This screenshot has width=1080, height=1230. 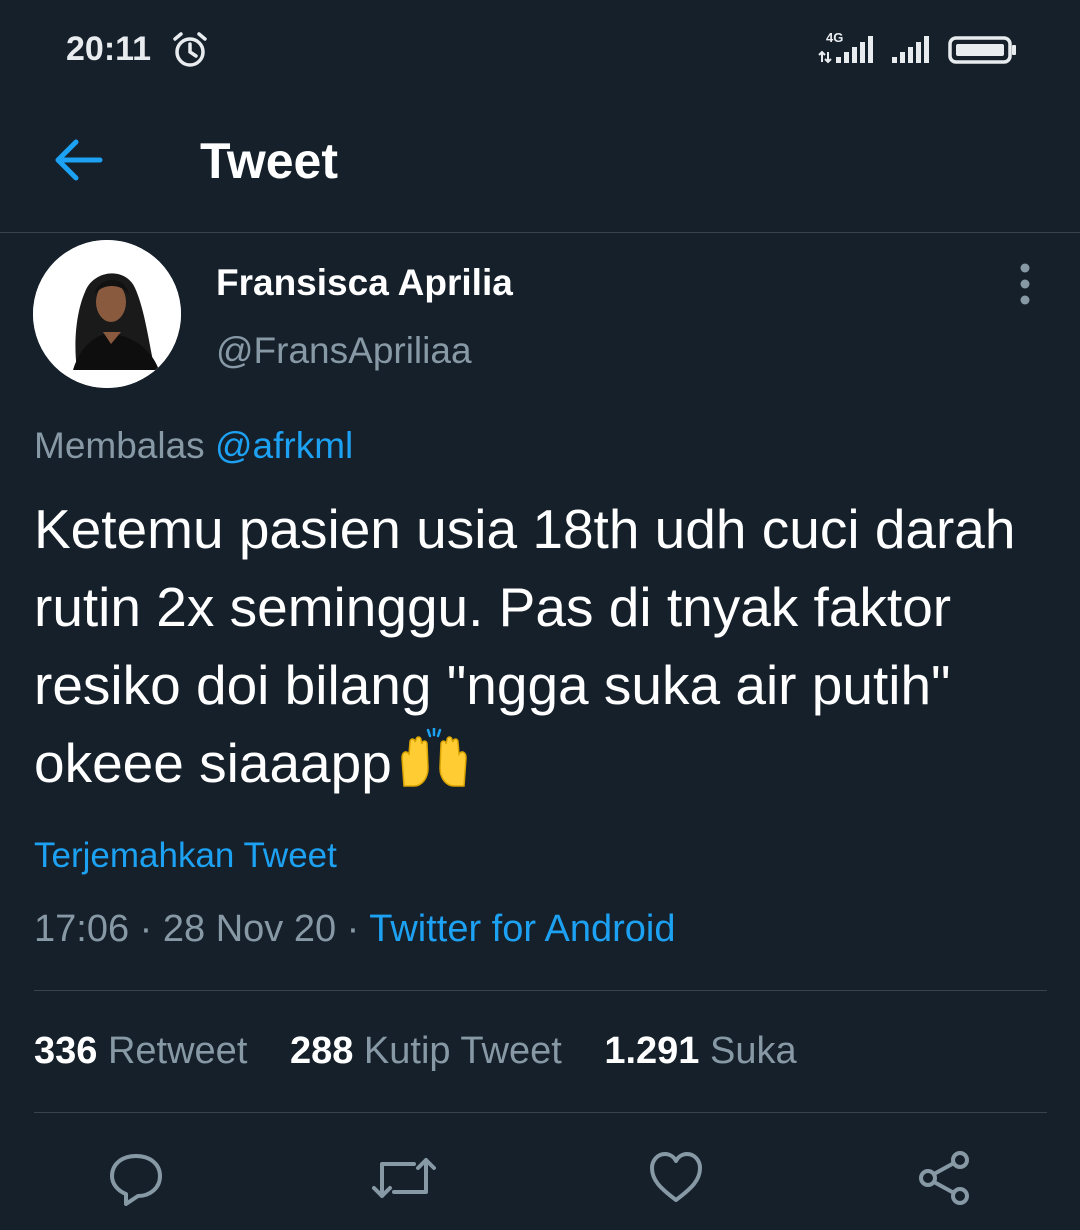 I want to click on quote-count-label: Kutip Tweet, so click(x=462, y=1051).